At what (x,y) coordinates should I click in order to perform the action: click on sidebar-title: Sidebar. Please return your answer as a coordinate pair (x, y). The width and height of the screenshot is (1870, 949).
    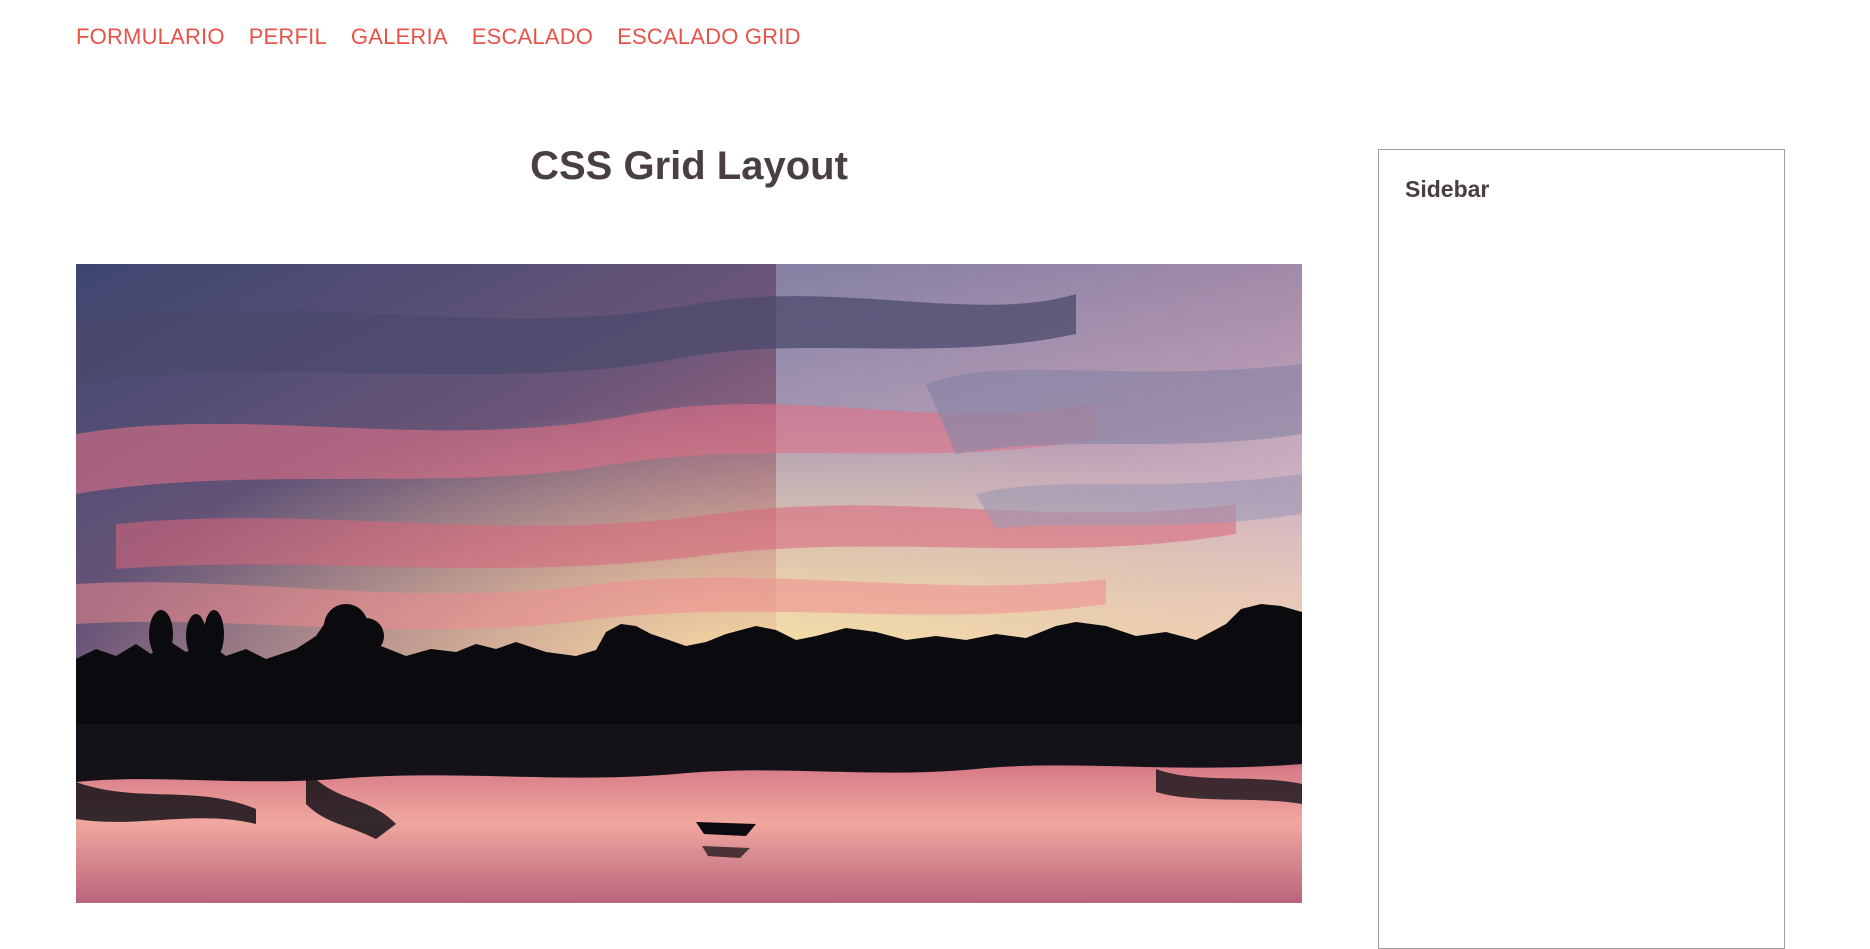
    Looking at the image, I should click on (1447, 189).